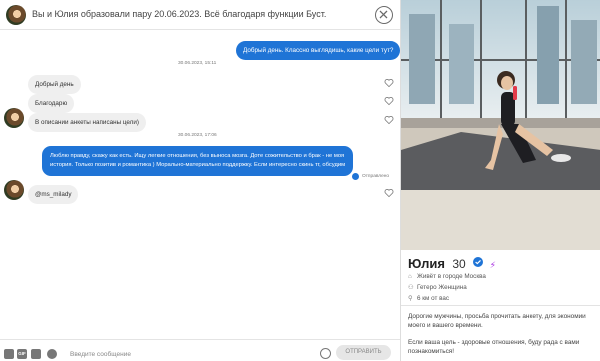 The width and height of the screenshot is (600, 361). Describe the element at coordinates (411, 287) in the screenshot. I see `gender-icon: ⚇` at that location.